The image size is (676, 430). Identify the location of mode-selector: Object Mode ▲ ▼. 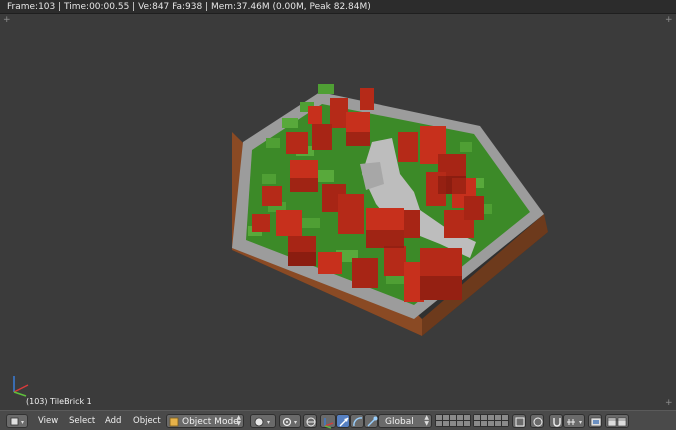
(205, 421).